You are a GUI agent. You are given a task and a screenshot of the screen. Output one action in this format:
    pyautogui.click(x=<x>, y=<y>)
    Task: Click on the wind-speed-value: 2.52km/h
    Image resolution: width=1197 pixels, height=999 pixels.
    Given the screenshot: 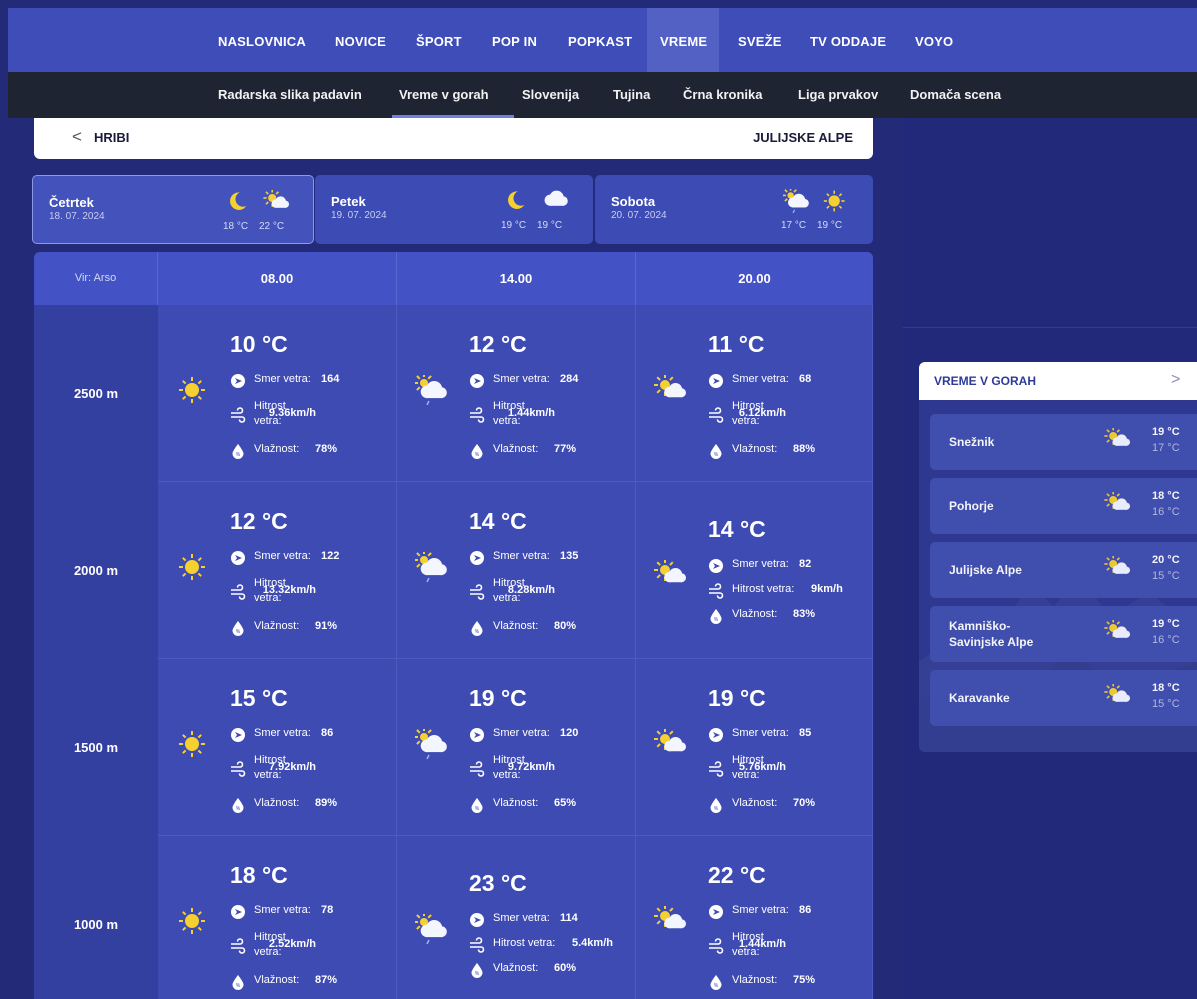 What is the action you would take?
    pyautogui.click(x=292, y=944)
    